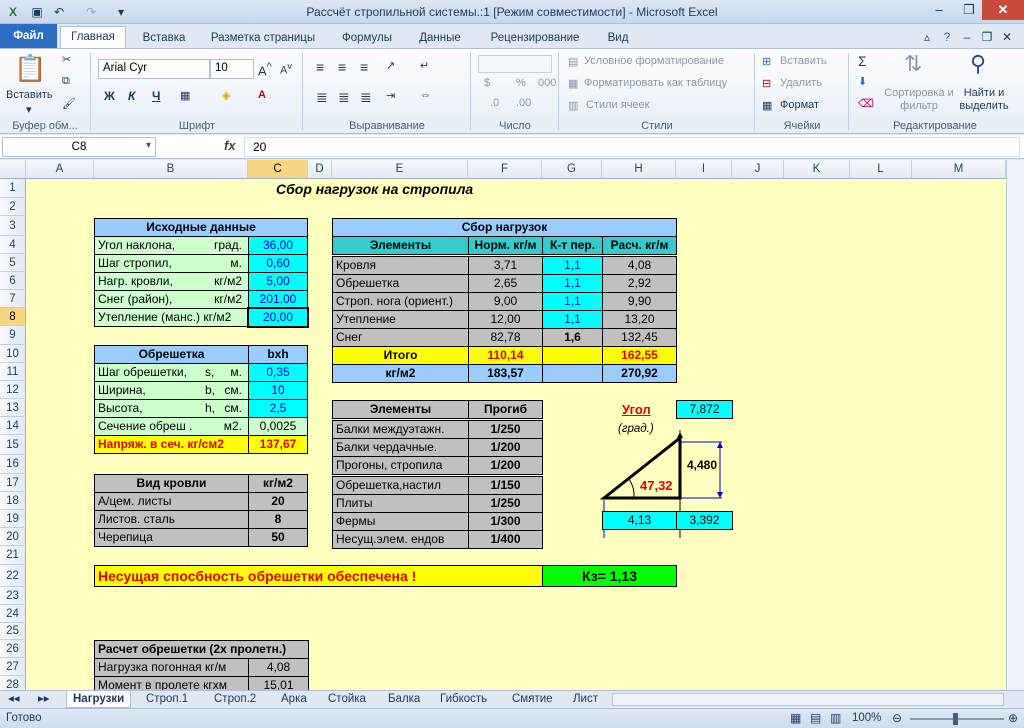 Image resolution: width=1024 pixels, height=728 pixels. I want to click on tab-view: Вид, so click(618, 38).